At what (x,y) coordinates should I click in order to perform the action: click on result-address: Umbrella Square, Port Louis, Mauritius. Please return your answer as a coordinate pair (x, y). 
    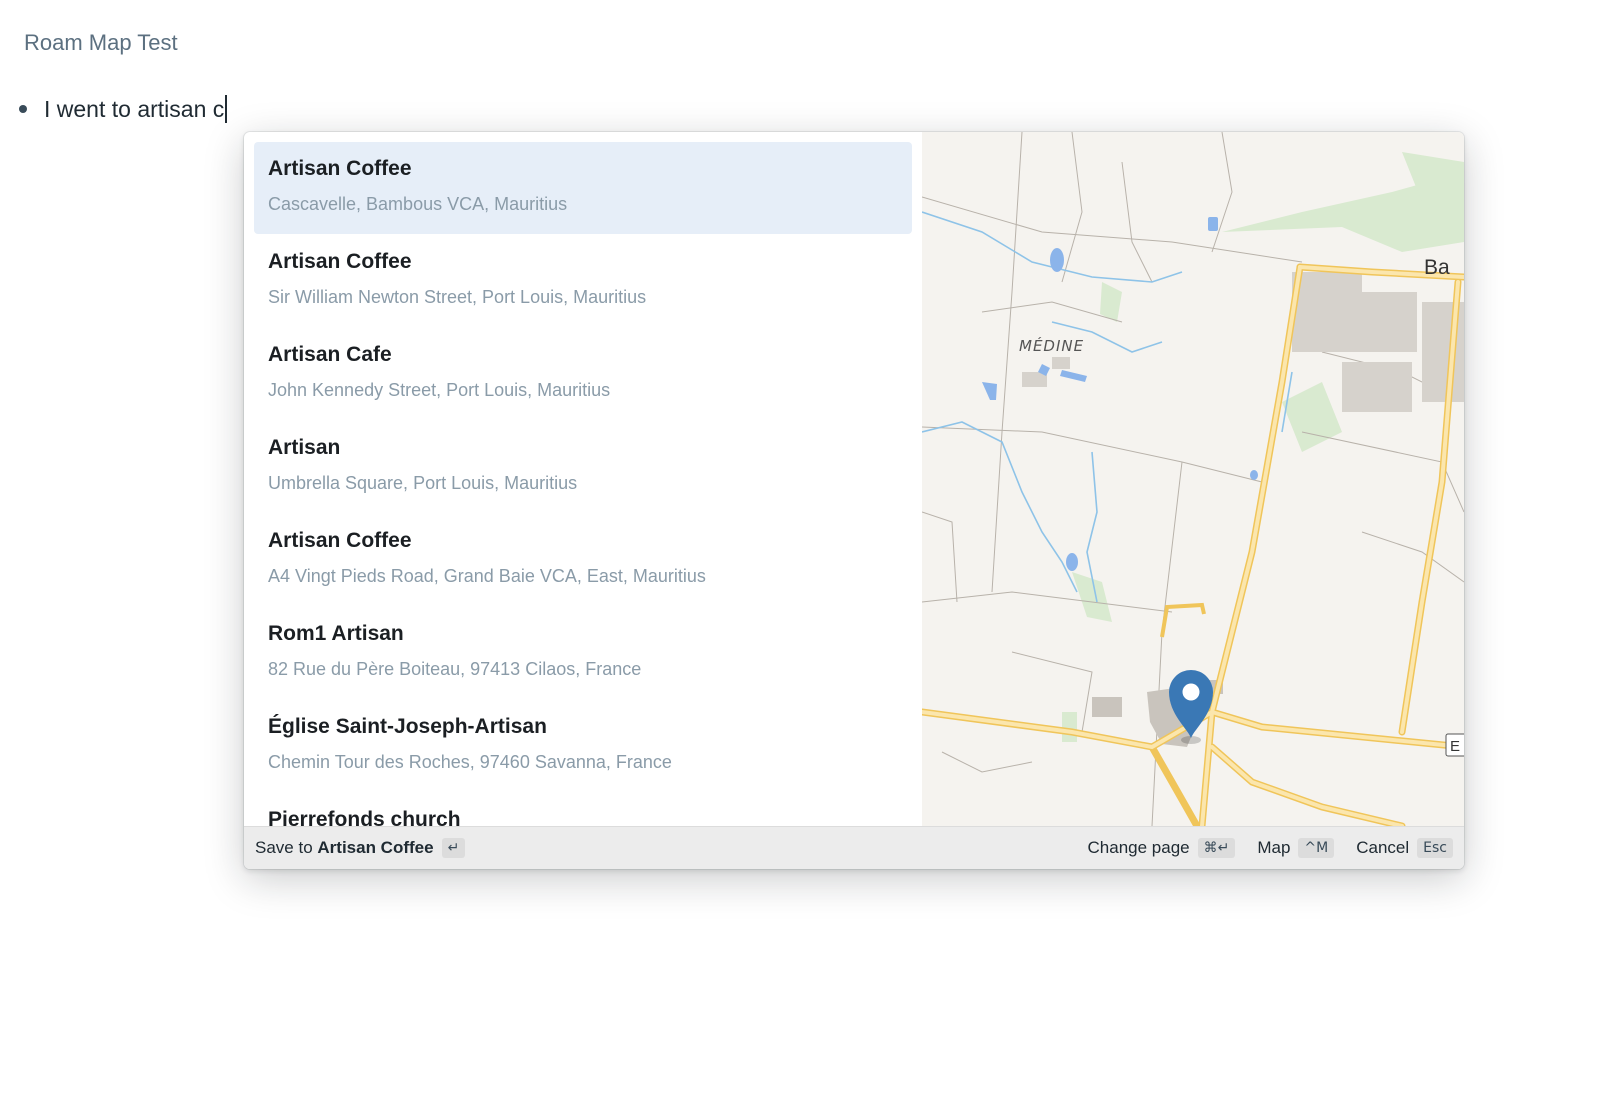
    Looking at the image, I should click on (423, 483).